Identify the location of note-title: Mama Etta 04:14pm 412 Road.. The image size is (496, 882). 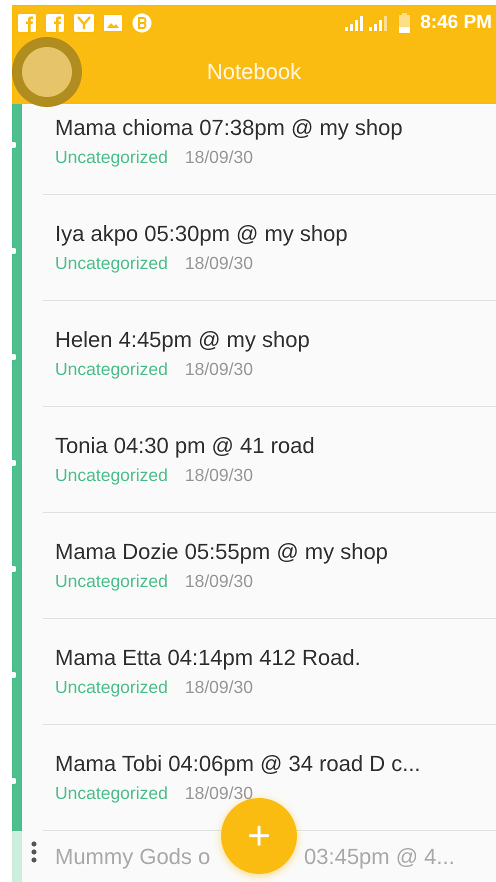
(275, 658).